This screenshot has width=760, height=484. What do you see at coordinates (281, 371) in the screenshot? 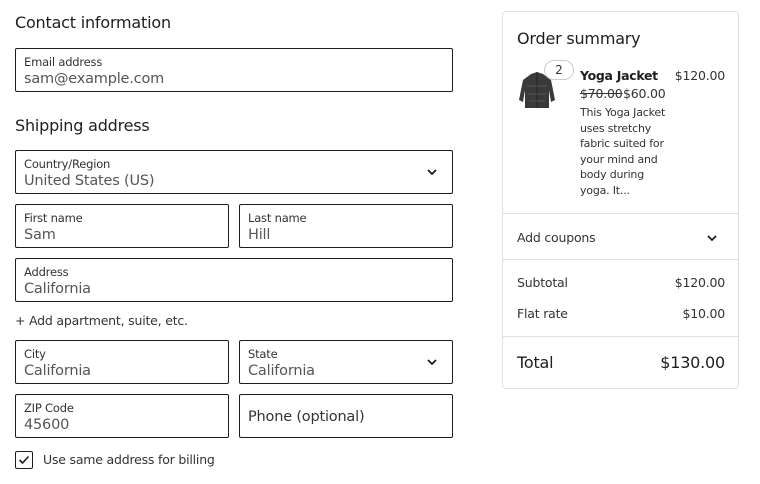
I see `state-value: California` at bounding box center [281, 371].